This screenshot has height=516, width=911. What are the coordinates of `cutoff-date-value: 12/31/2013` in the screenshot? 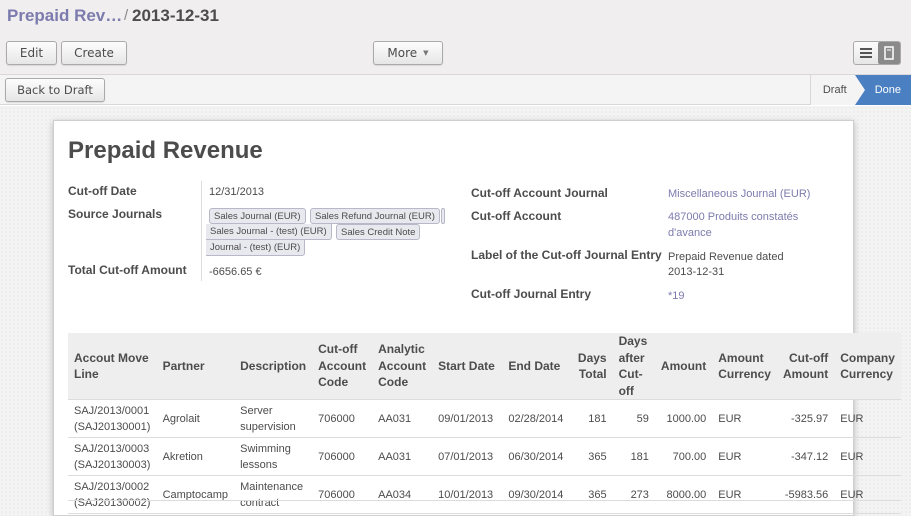 It's located at (237, 192).